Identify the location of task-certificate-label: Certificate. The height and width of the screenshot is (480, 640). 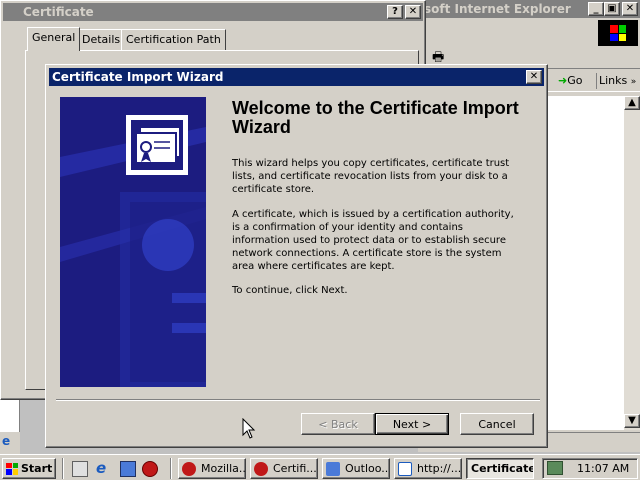
(502, 468).